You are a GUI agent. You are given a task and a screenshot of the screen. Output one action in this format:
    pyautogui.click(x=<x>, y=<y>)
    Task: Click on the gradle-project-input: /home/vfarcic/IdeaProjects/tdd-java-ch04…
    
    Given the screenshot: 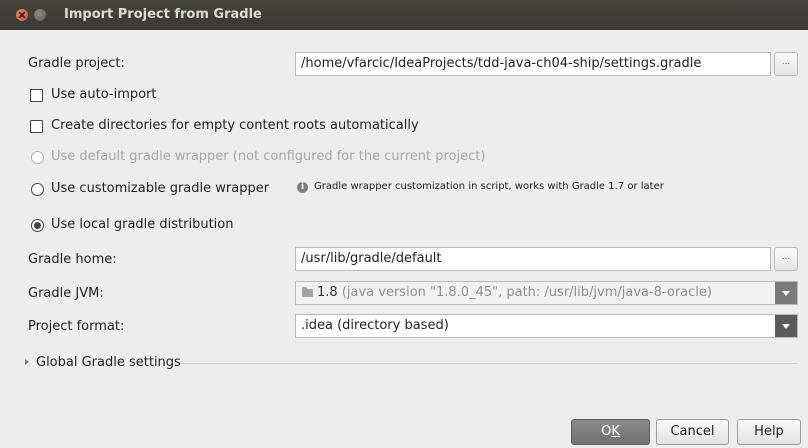 What is the action you would take?
    pyautogui.click(x=533, y=64)
    